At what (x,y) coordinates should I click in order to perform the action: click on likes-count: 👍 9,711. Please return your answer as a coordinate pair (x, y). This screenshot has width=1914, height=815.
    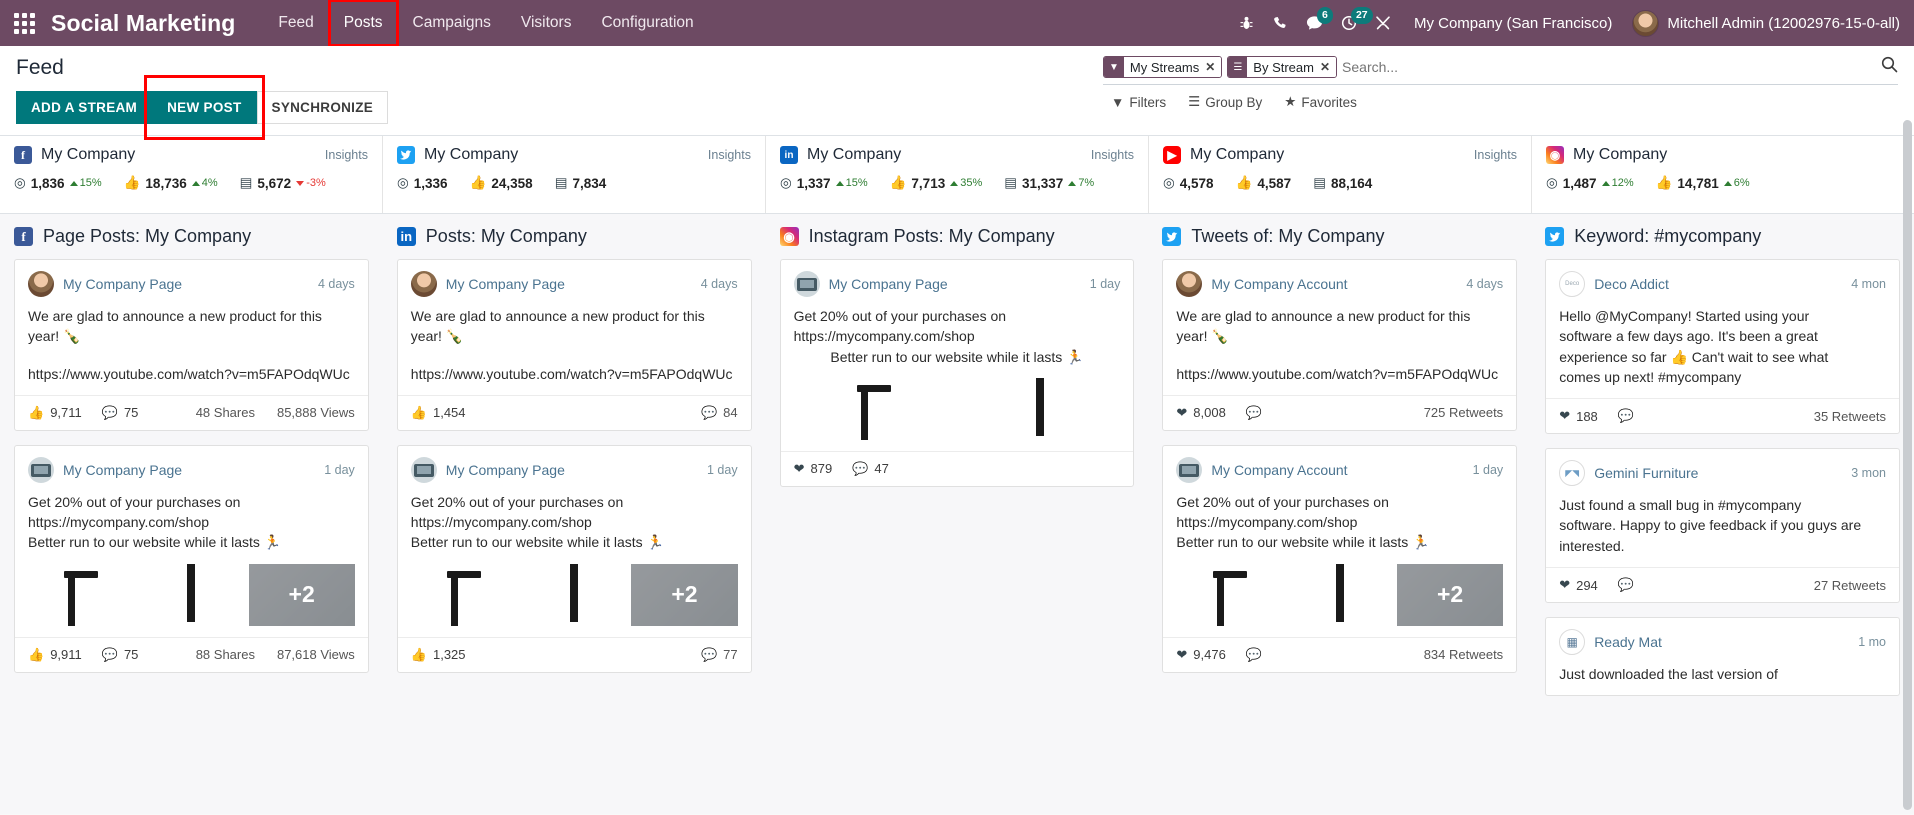
    Looking at the image, I should click on (55, 413).